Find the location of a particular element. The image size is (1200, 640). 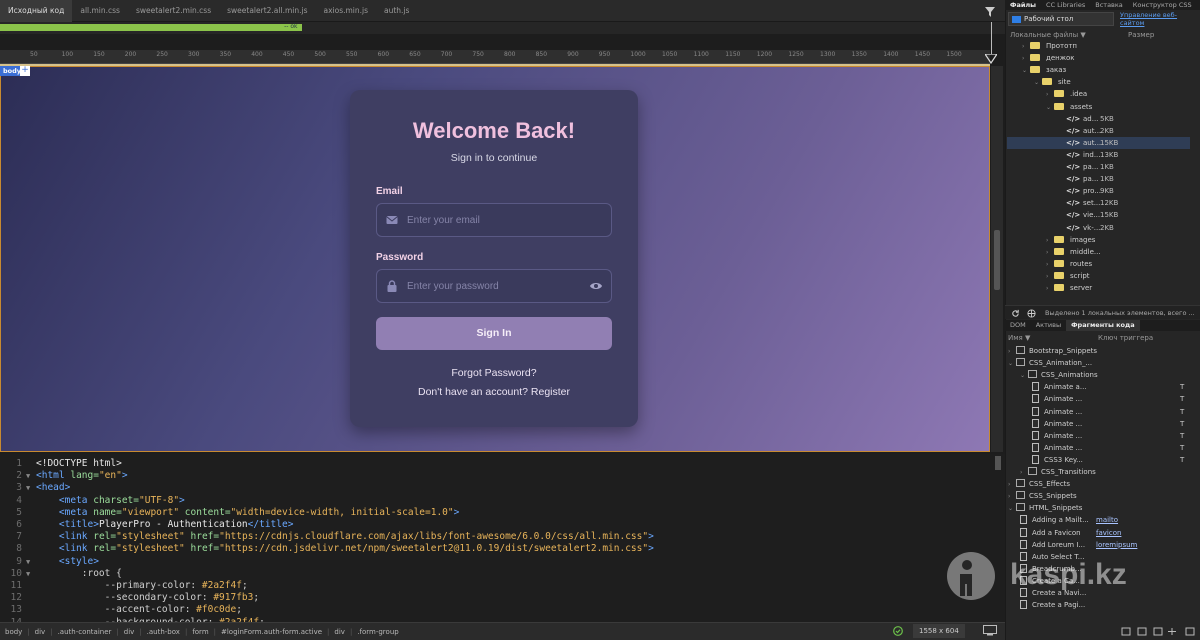

panel-tab: Конструктор CSS is located at coordinates (1162, 5).